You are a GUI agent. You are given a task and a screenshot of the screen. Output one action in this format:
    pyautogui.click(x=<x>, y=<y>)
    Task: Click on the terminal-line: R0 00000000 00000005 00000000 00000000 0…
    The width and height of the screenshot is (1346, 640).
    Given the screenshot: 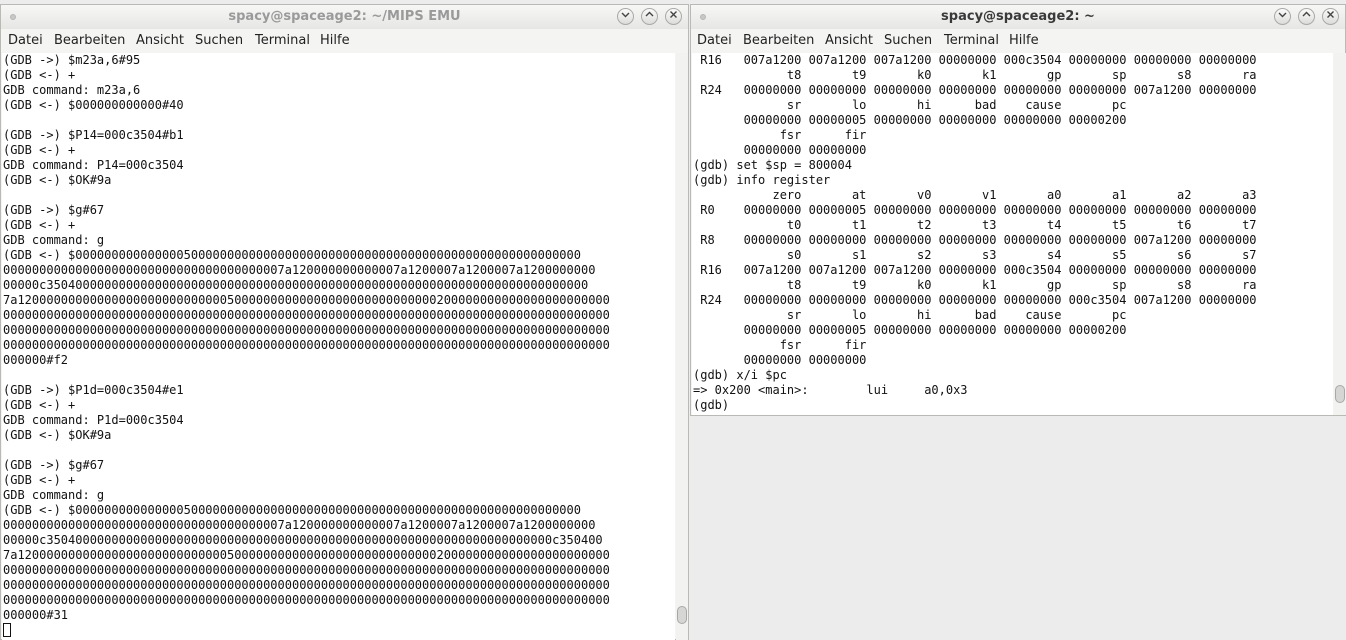 What is the action you would take?
    pyautogui.click(x=975, y=210)
    